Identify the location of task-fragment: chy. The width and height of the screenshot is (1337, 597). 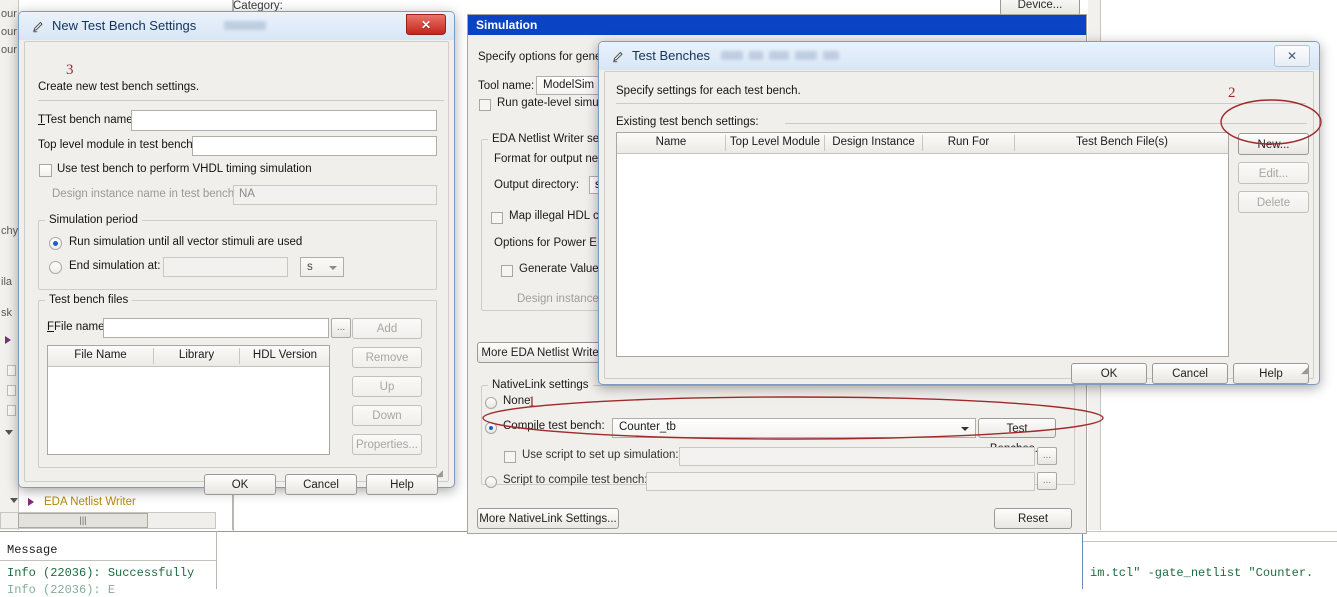
(10, 231).